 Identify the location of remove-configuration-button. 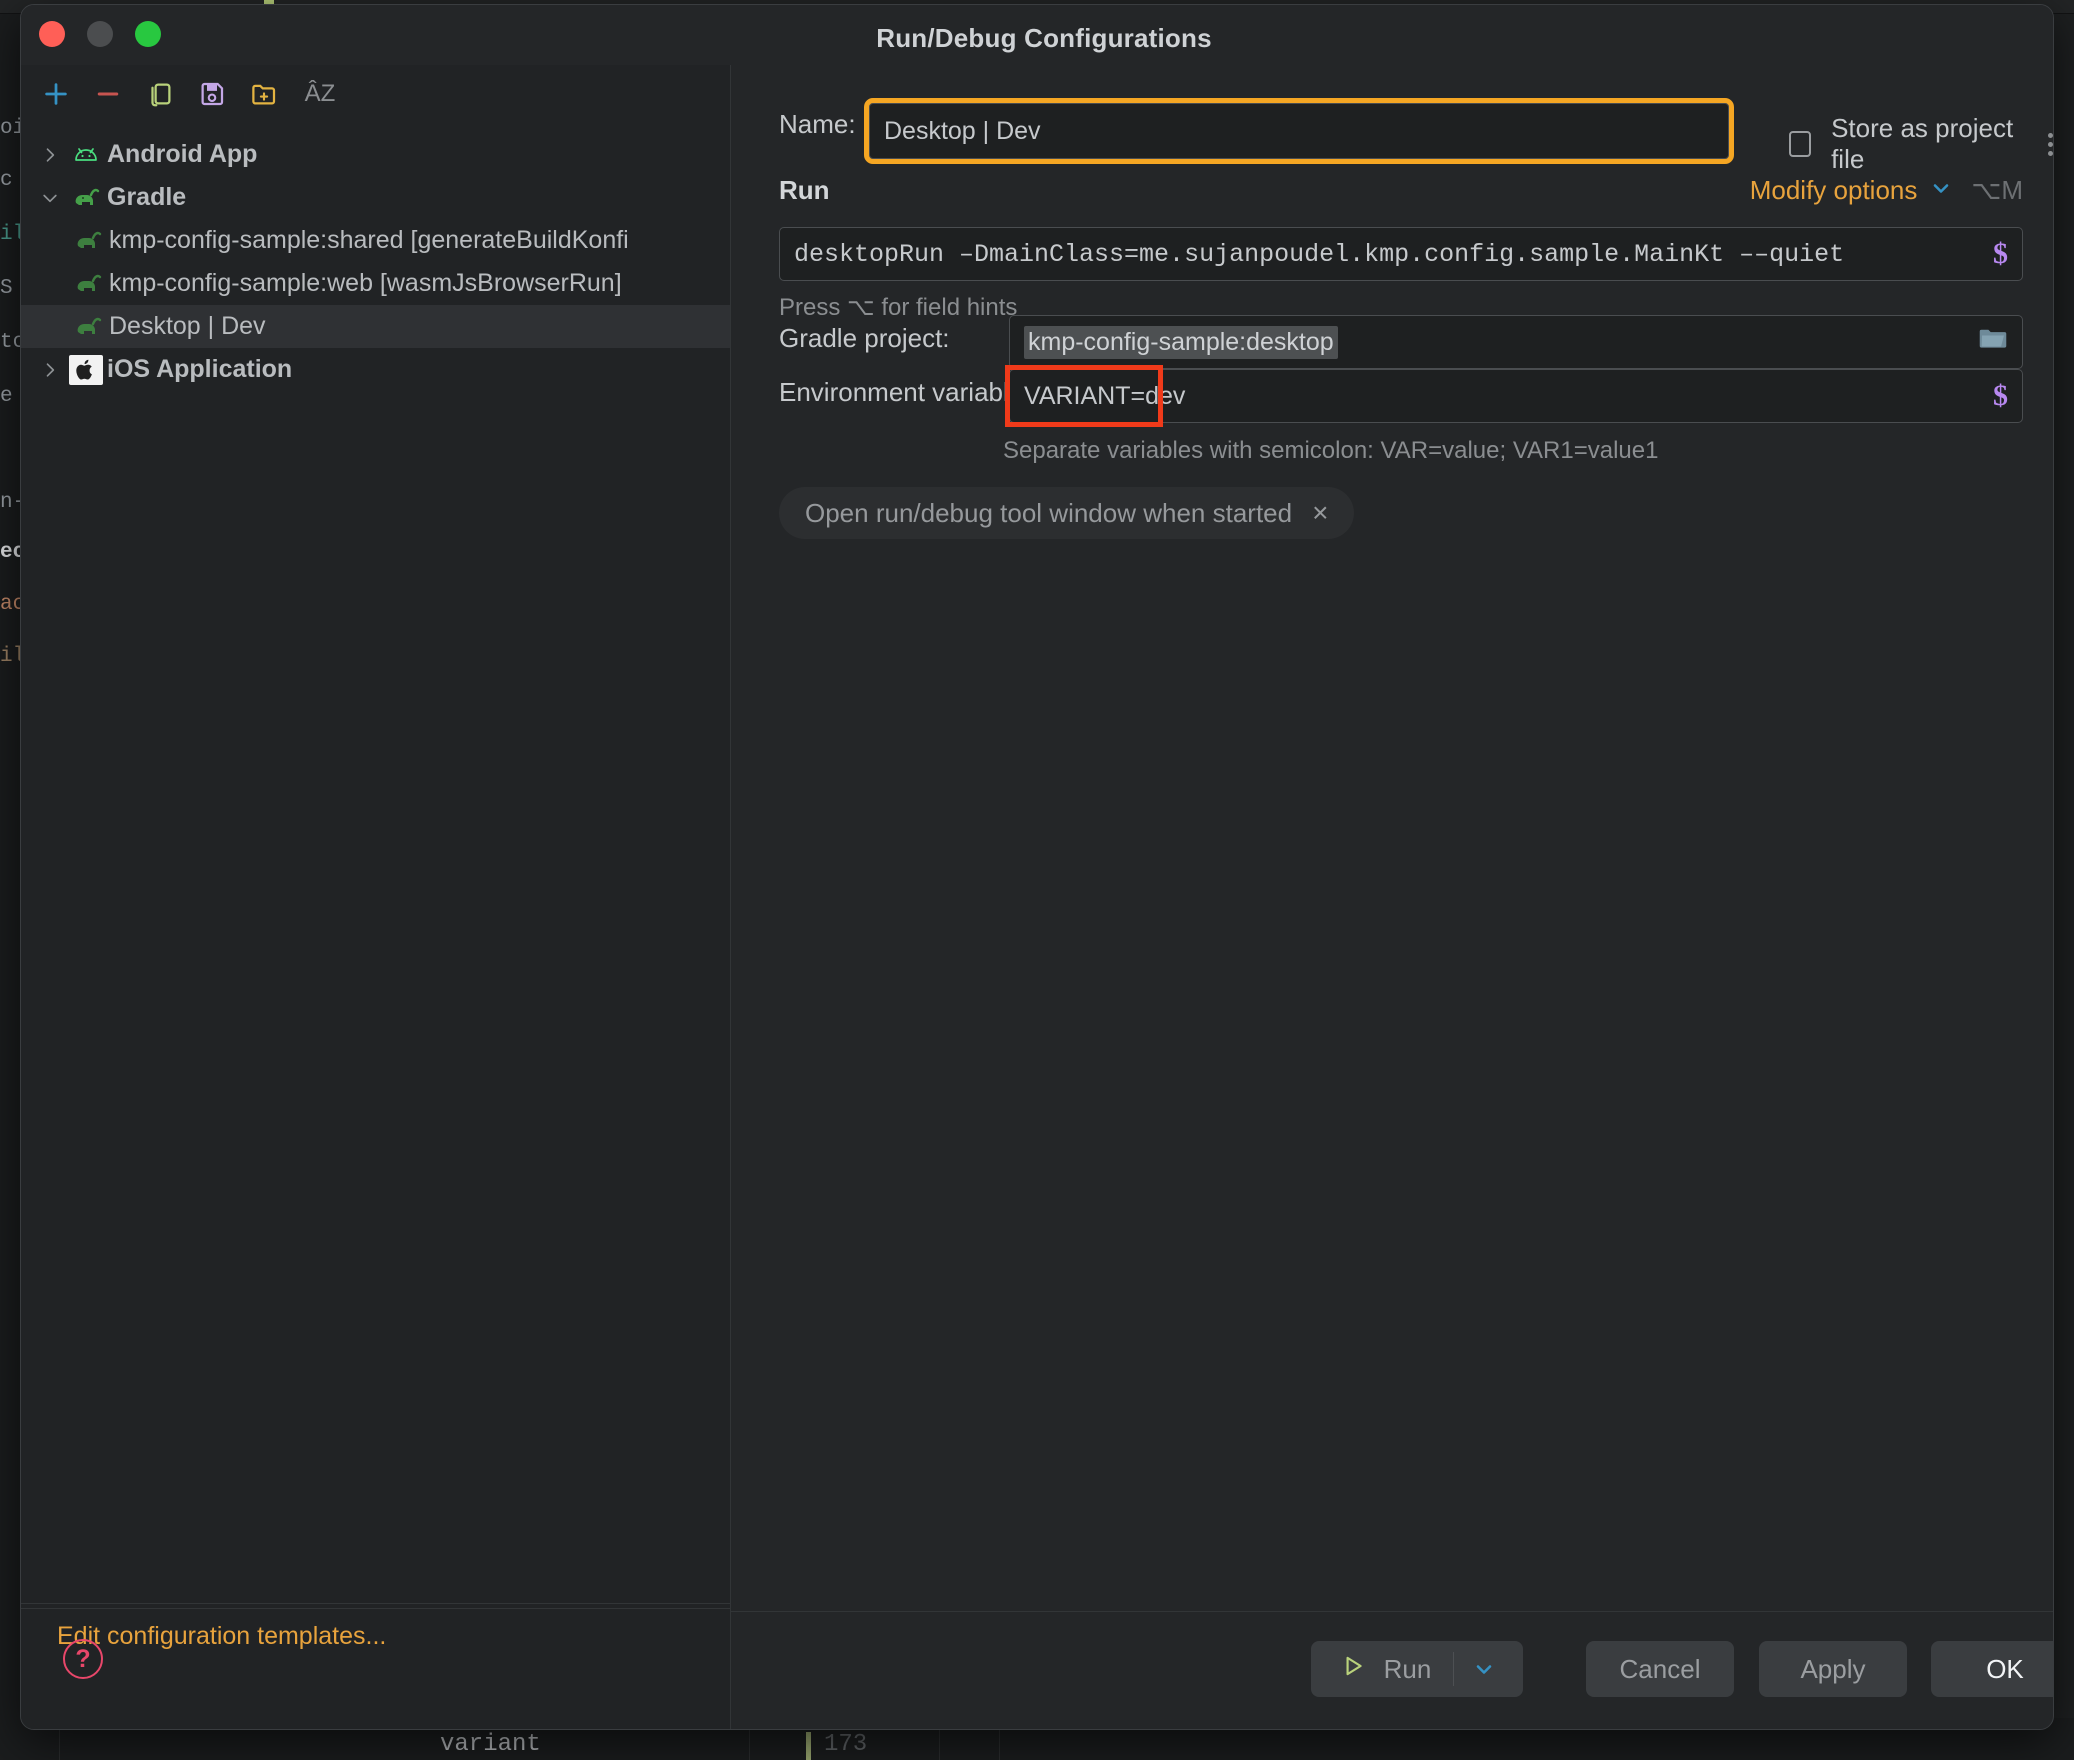
(108, 94).